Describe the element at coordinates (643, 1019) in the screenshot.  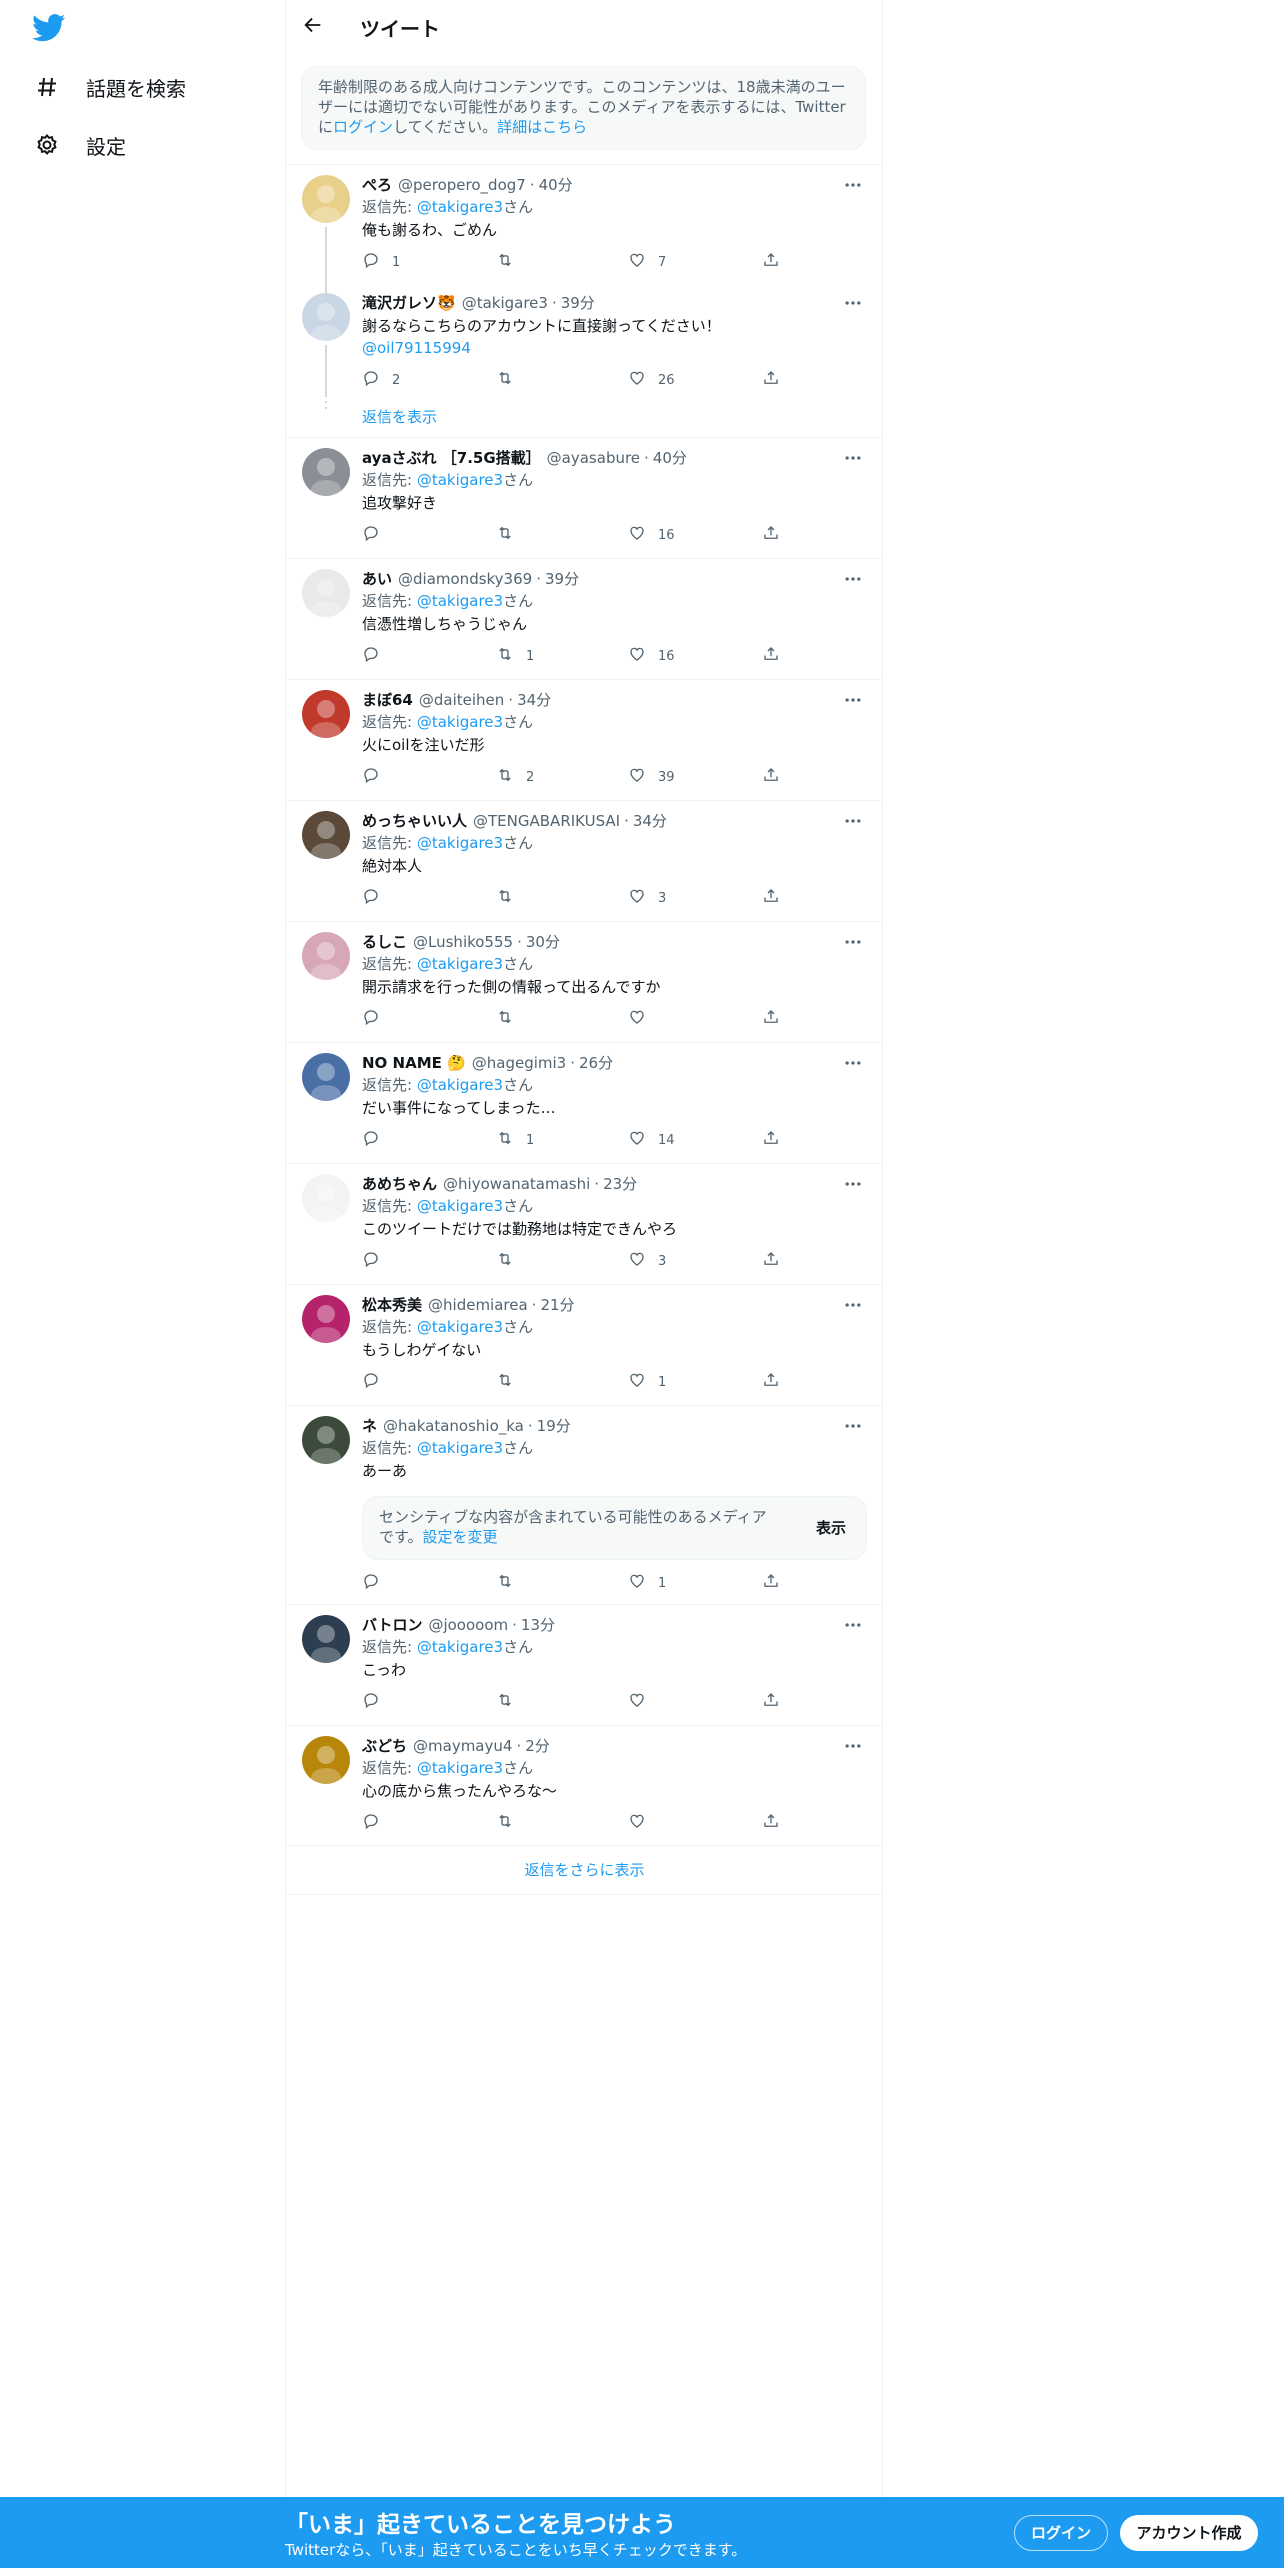
I see `like-button` at that location.